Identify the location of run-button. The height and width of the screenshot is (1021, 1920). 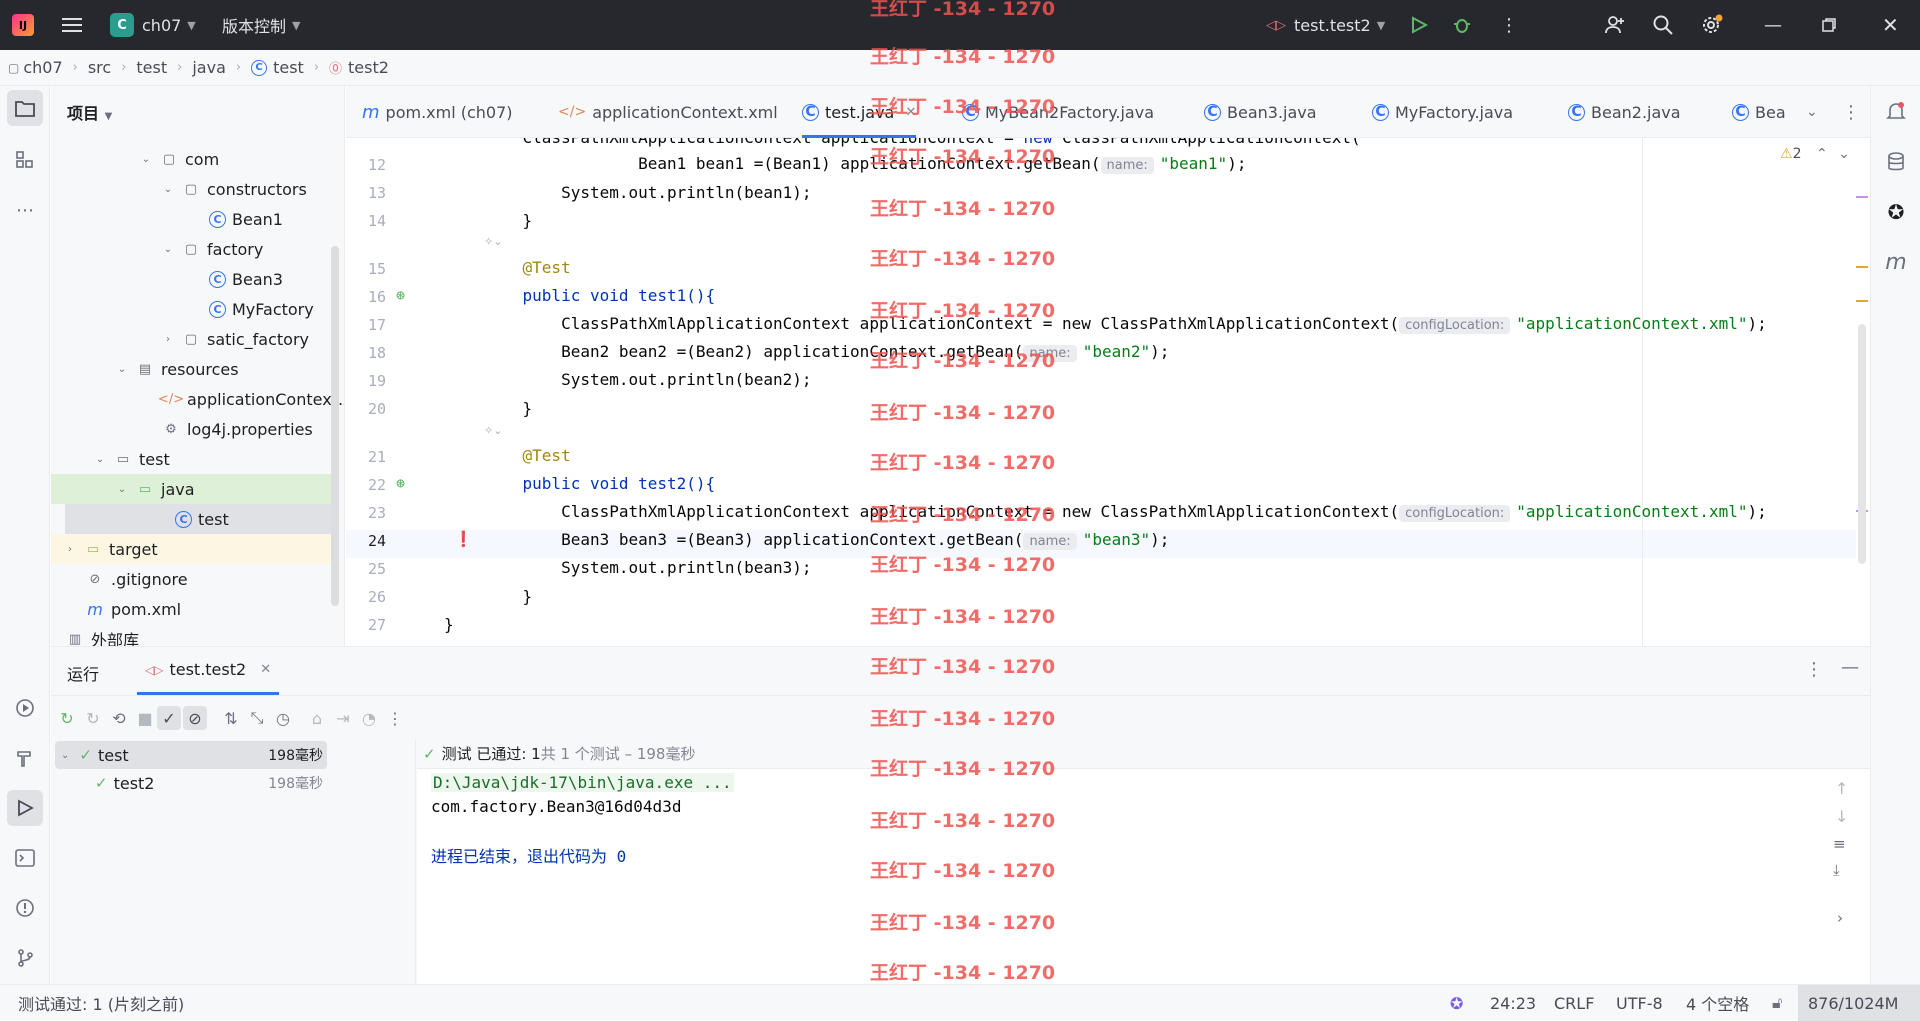
(1419, 25).